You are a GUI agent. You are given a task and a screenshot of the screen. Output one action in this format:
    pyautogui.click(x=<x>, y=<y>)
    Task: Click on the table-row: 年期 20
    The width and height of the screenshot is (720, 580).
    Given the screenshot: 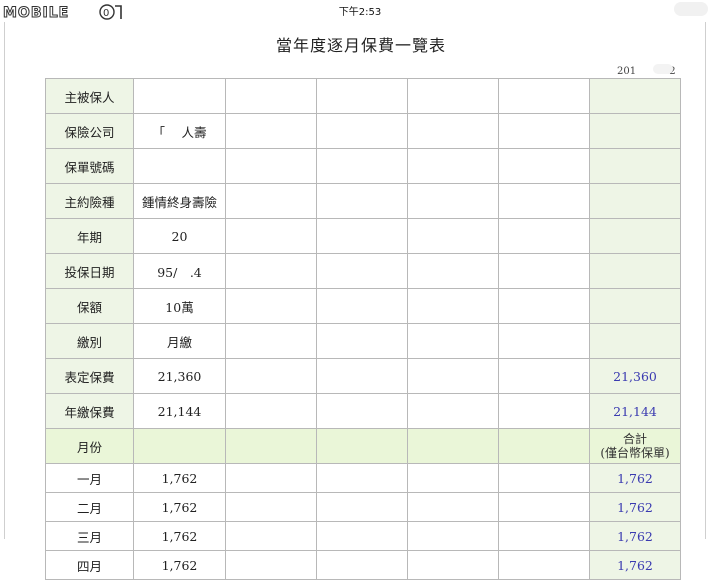 What is the action you would take?
    pyautogui.click(x=363, y=236)
    